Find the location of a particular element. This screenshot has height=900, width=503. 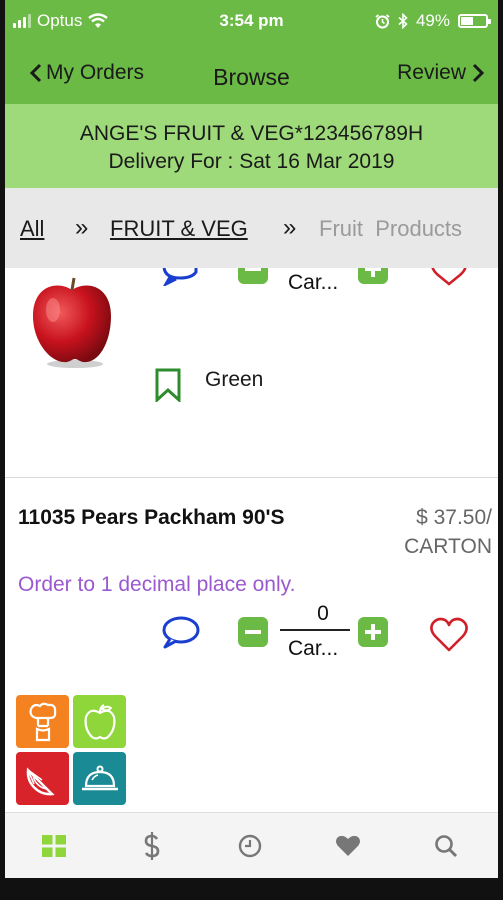

cloche-tile is located at coordinates (99, 778).